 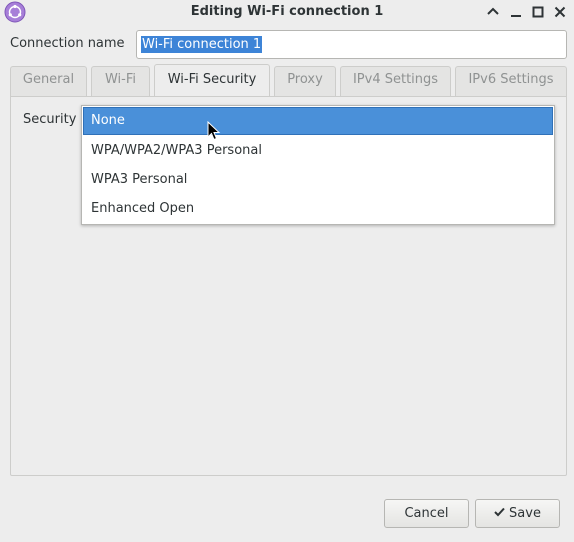 I want to click on mouse-pointer-icon, so click(x=214, y=130).